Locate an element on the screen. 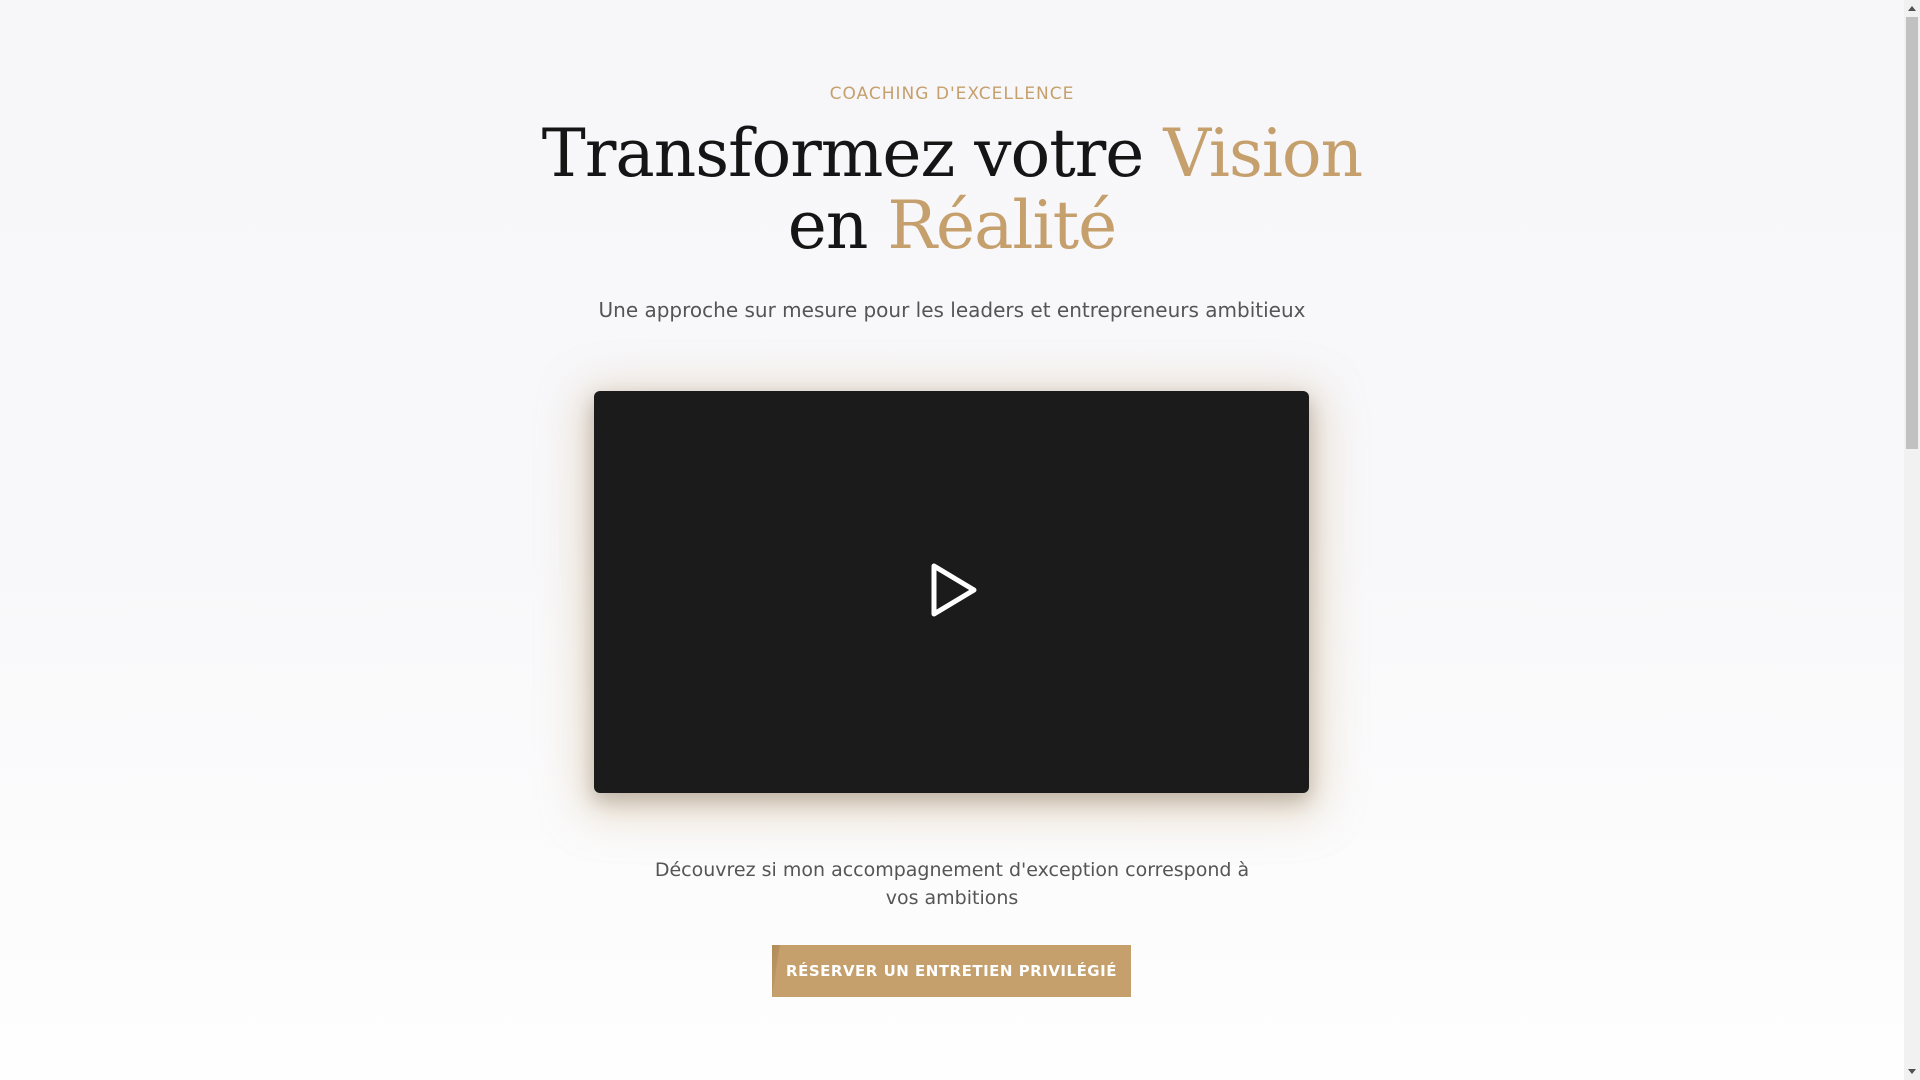  headline-text-2: en is located at coordinates (837, 225).